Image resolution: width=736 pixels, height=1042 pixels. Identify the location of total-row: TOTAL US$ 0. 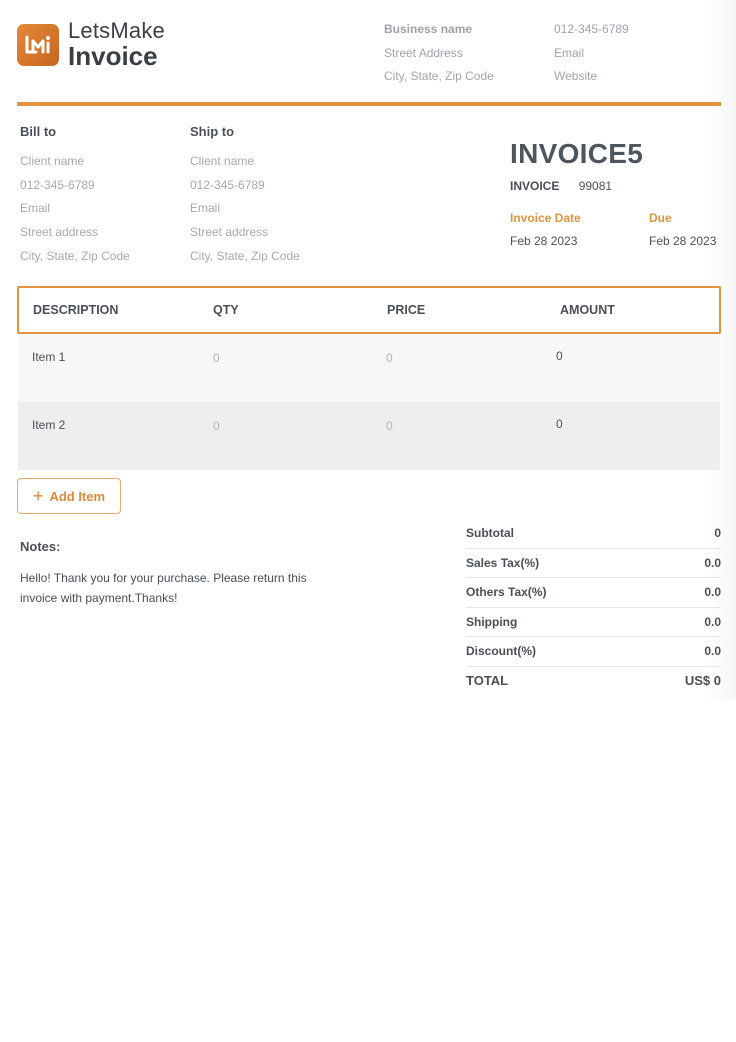
(593, 681).